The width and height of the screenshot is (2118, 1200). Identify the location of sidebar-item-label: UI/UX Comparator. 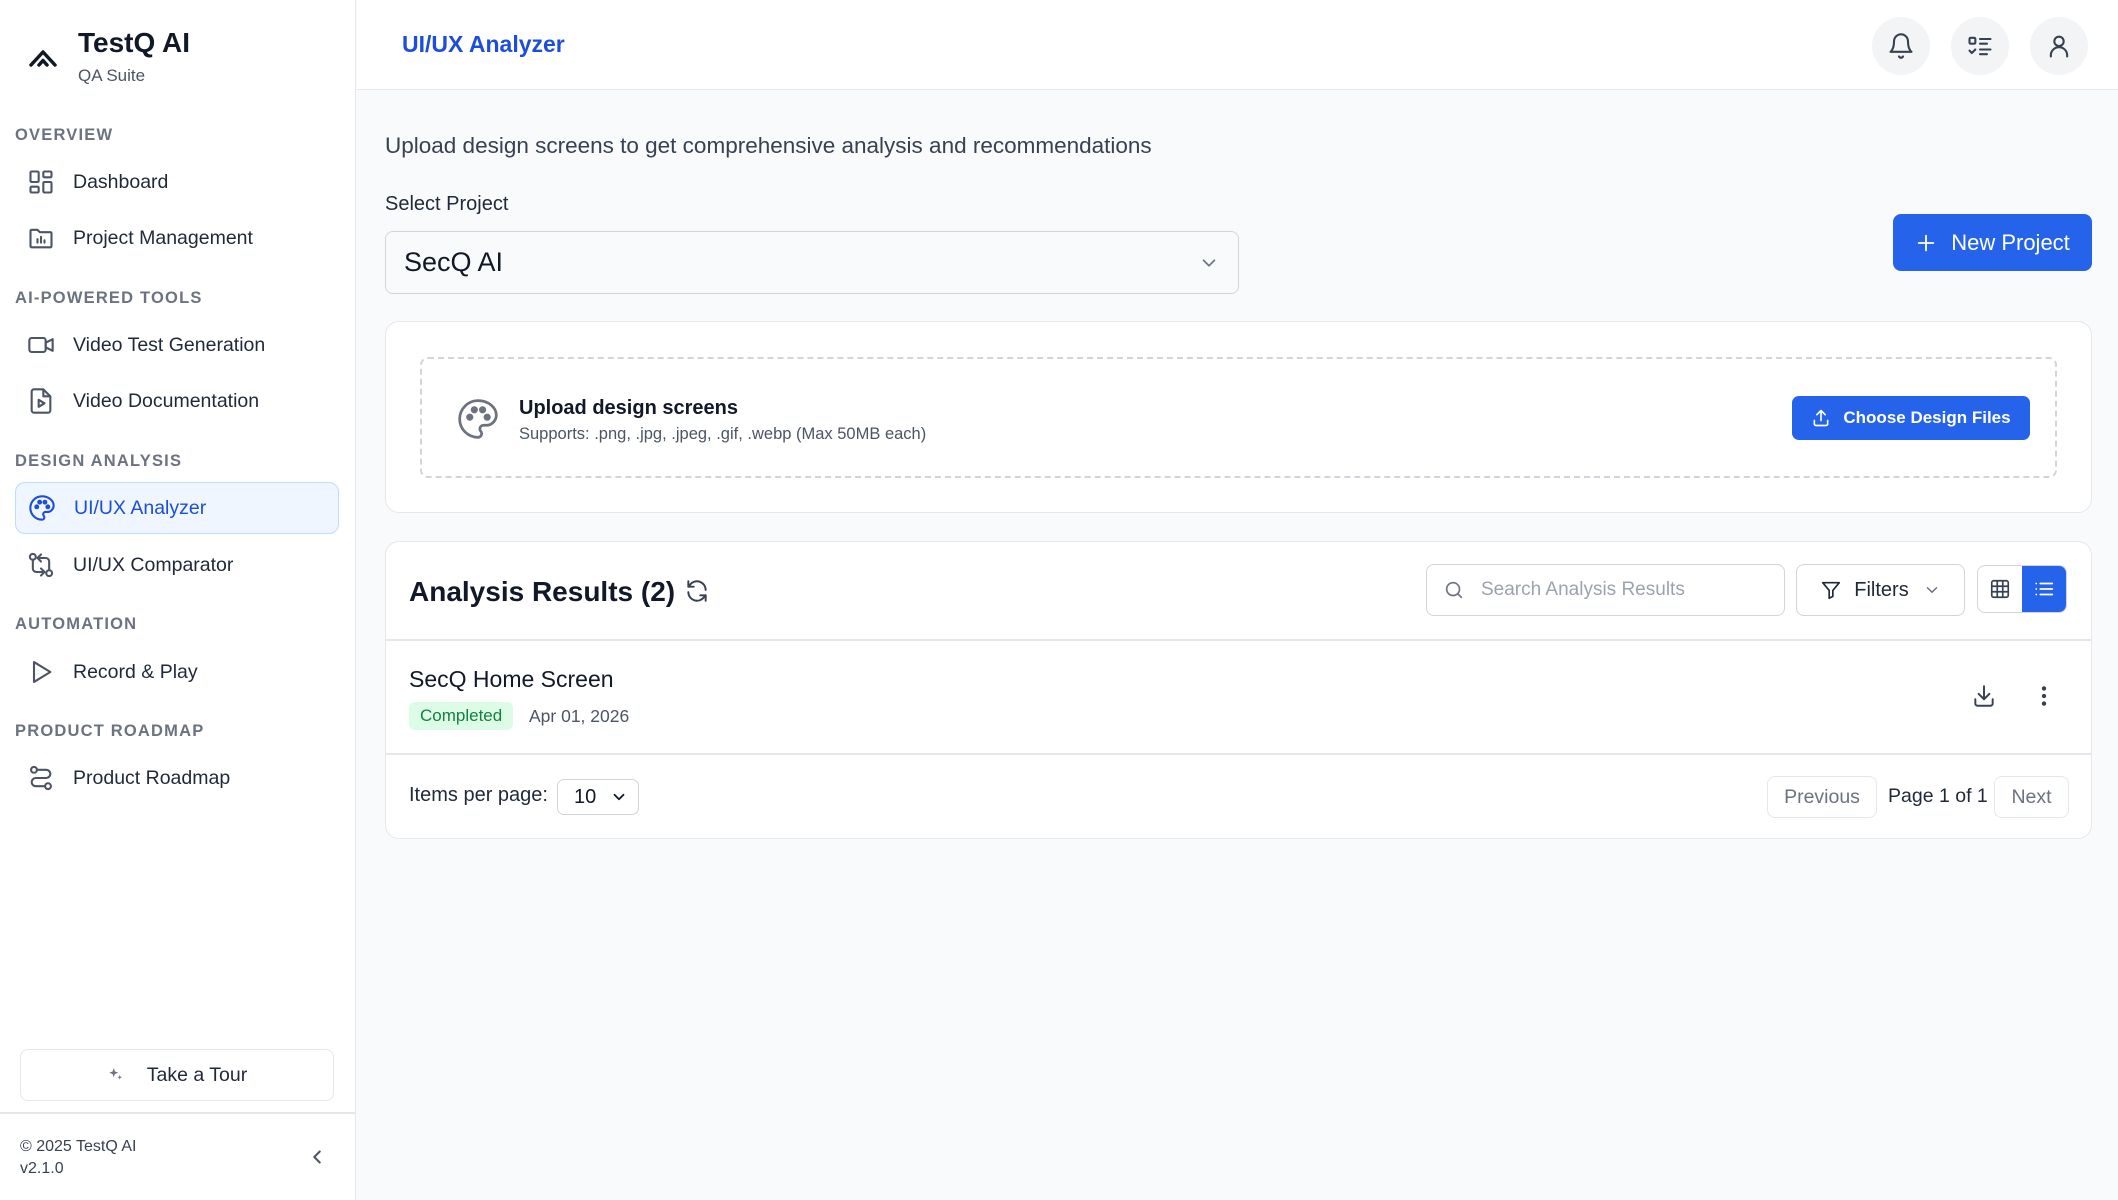
(153, 564).